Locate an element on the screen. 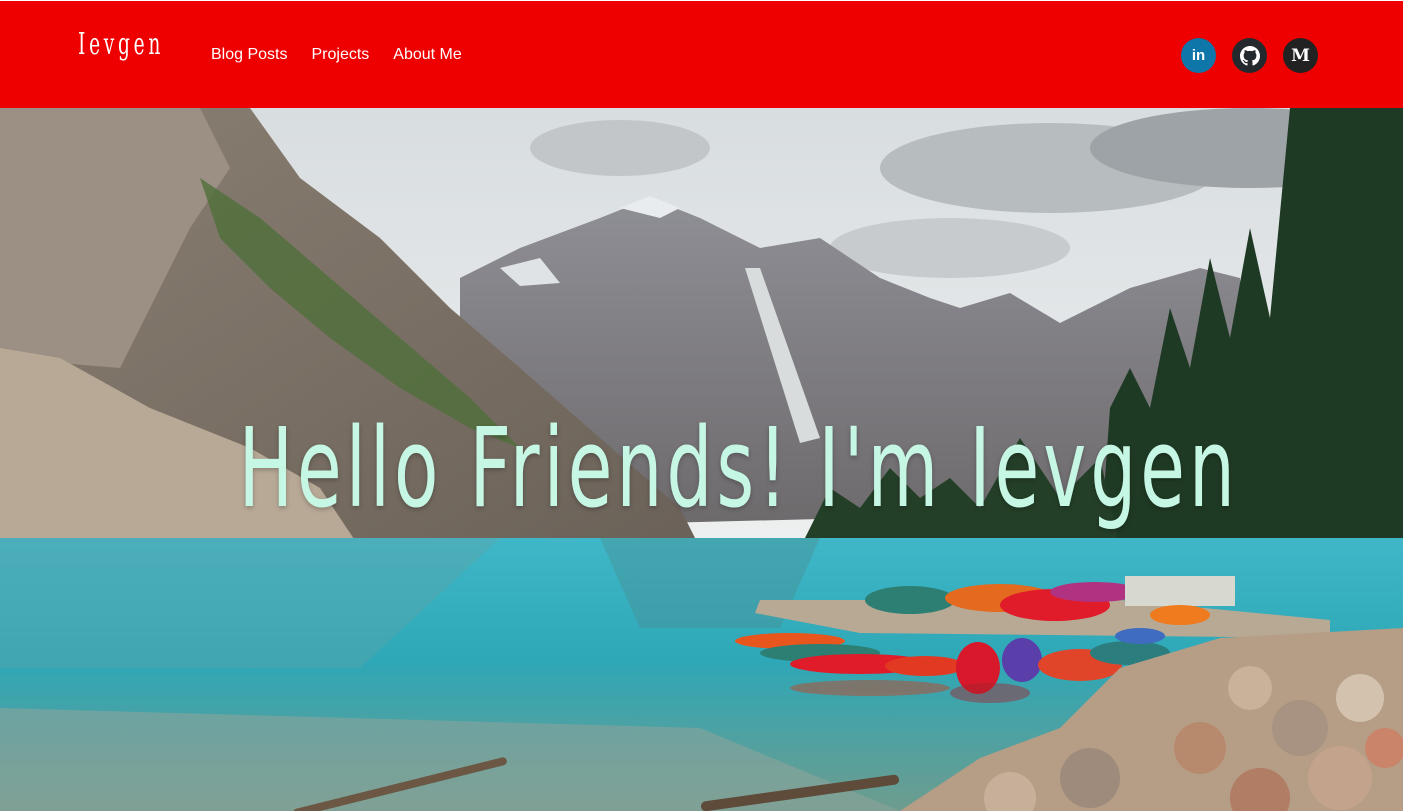 This screenshot has height=811, width=1403. nav-links: Blog Posts Projects About Me is located at coordinates (336, 55).